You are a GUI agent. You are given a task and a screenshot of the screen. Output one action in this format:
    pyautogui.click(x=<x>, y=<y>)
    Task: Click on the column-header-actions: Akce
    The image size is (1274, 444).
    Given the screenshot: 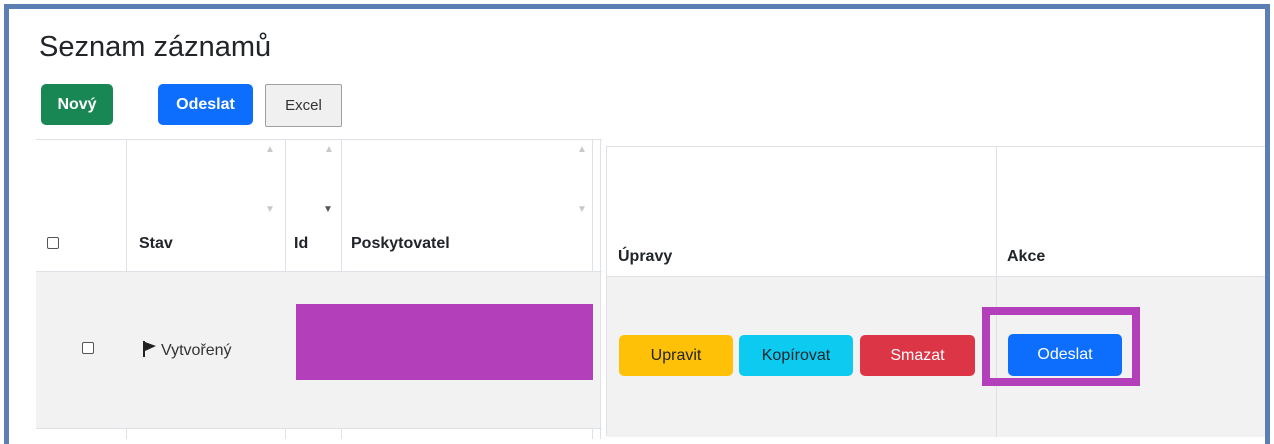 What is the action you would take?
    pyautogui.click(x=1026, y=256)
    